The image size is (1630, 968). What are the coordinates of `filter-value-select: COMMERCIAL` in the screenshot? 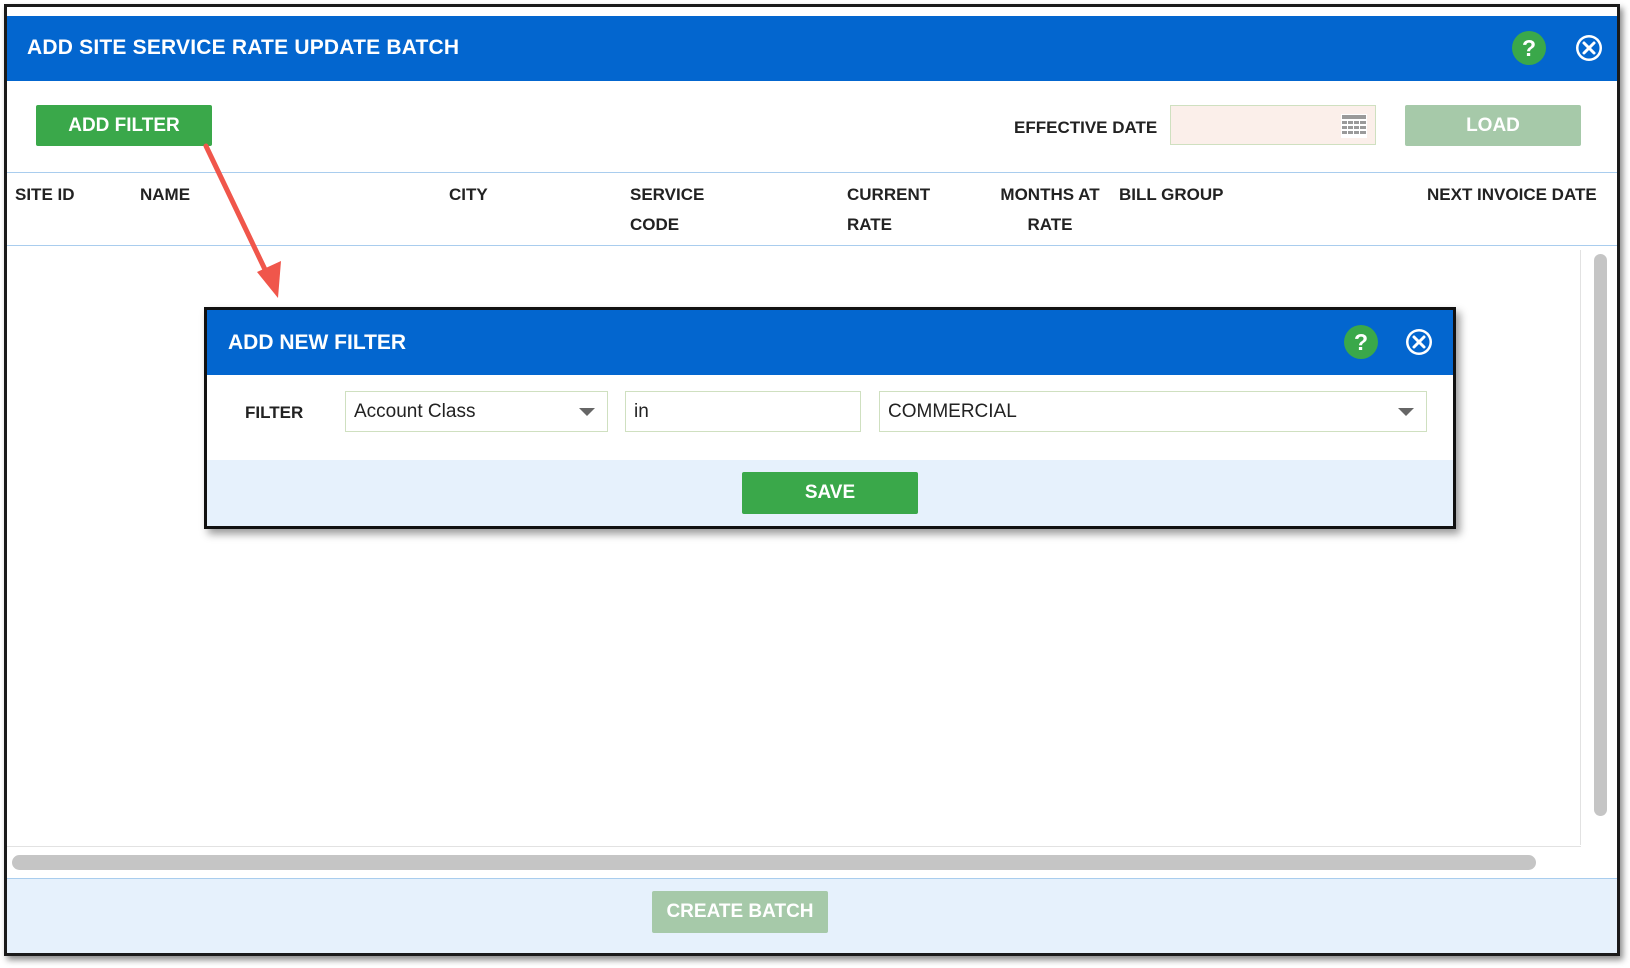 It's located at (1153, 411).